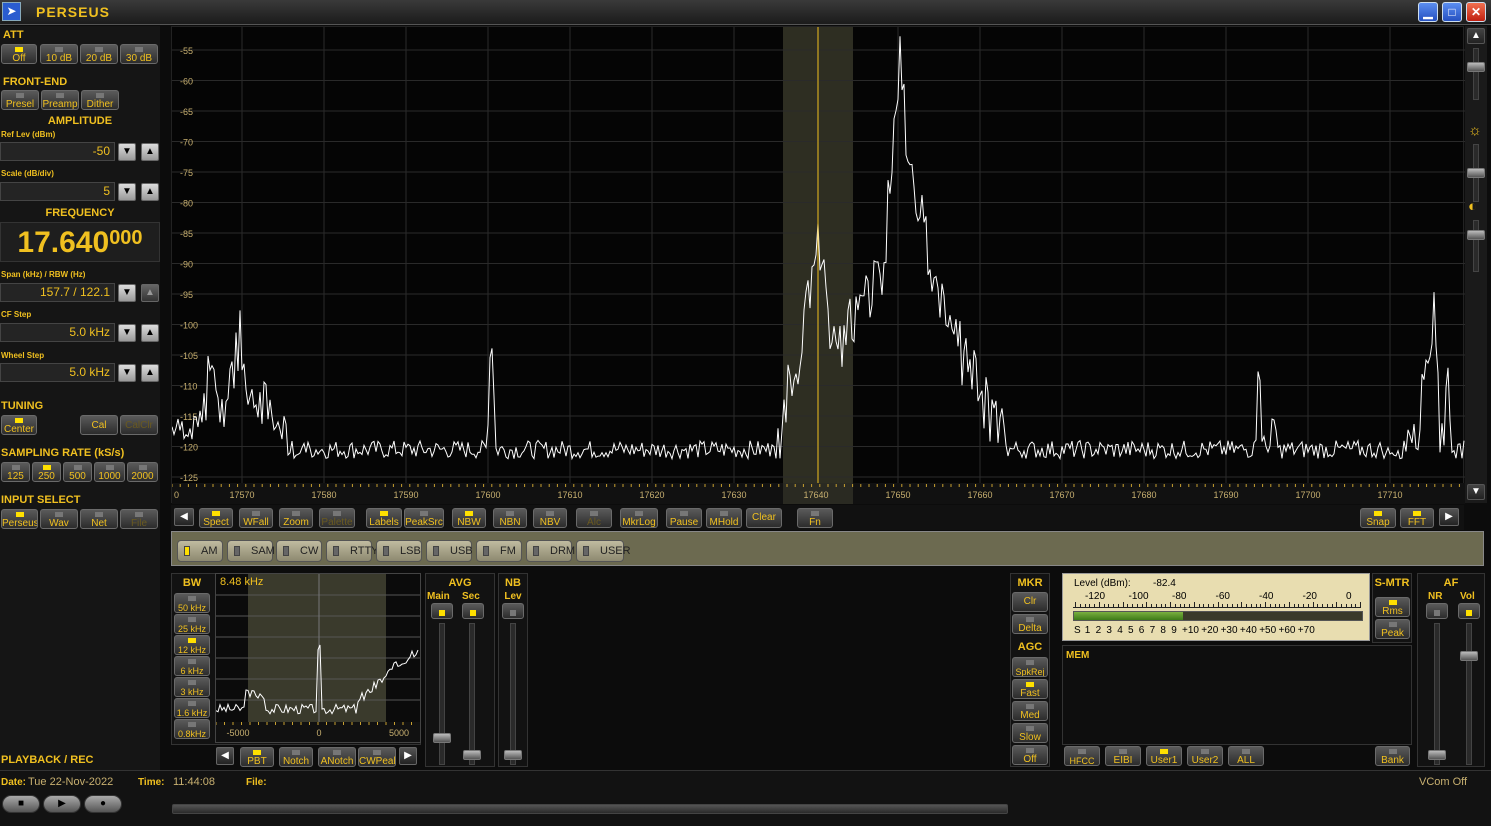 The width and height of the screenshot is (1491, 826). What do you see at coordinates (1123, 756) in the screenshot?
I see `mem-eibi-button: EIBI` at bounding box center [1123, 756].